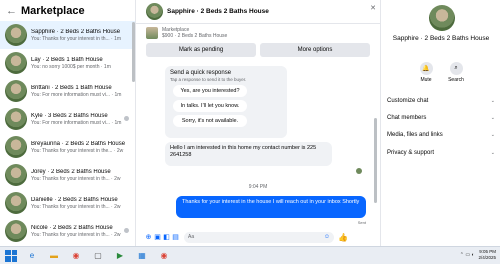 The image size is (500, 264). I want to click on sticker-icon: ◧, so click(166, 237).